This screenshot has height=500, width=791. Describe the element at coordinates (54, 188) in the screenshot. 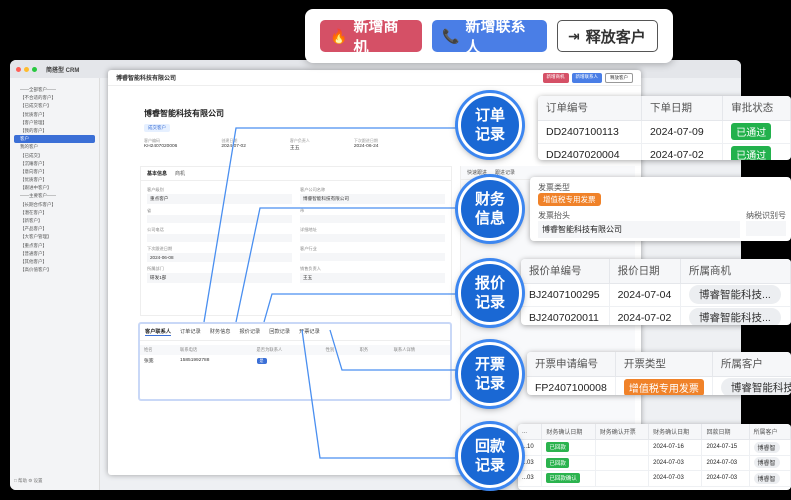

I see `sidebar-item: 【跟进中客户】` at that location.